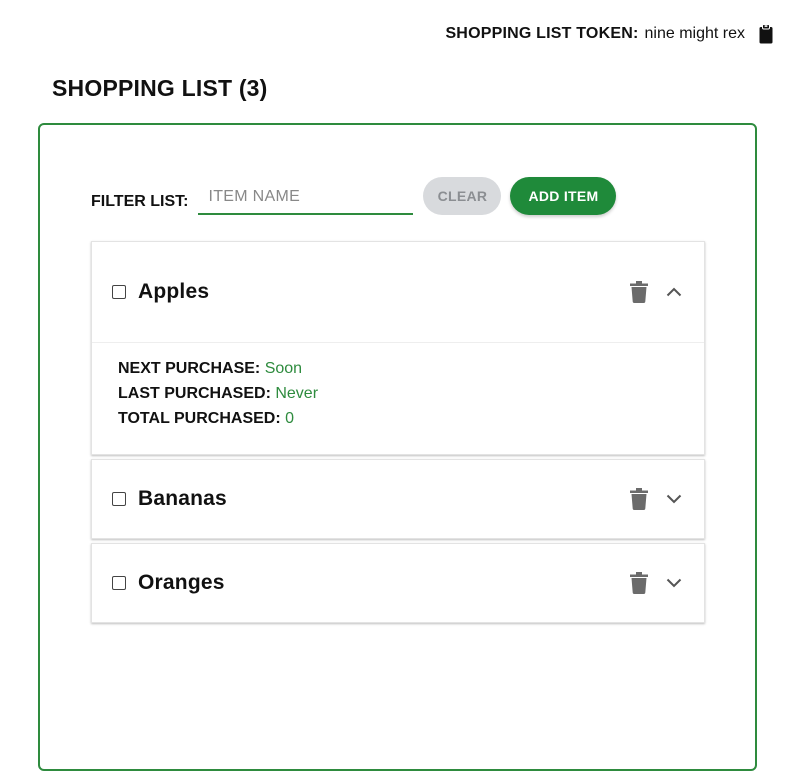 The width and height of the screenshot is (795, 784). Describe the element at coordinates (199, 418) in the screenshot. I see `total-purchased-label: TOTAL PURCHASED:` at that location.